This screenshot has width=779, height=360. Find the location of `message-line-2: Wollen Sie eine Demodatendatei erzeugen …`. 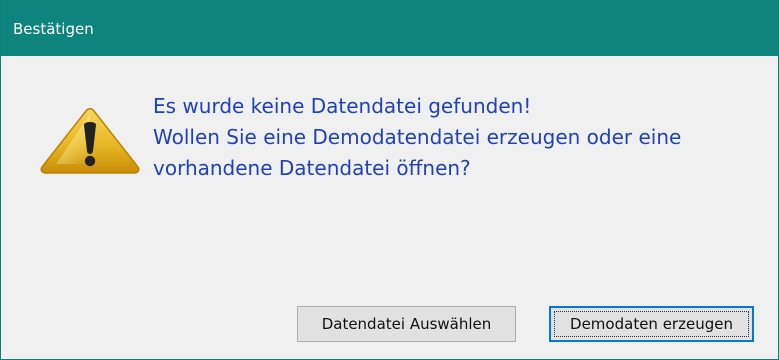

message-line-2: Wollen Sie eine Demodatendatei erzeugen … is located at coordinates (417, 137).